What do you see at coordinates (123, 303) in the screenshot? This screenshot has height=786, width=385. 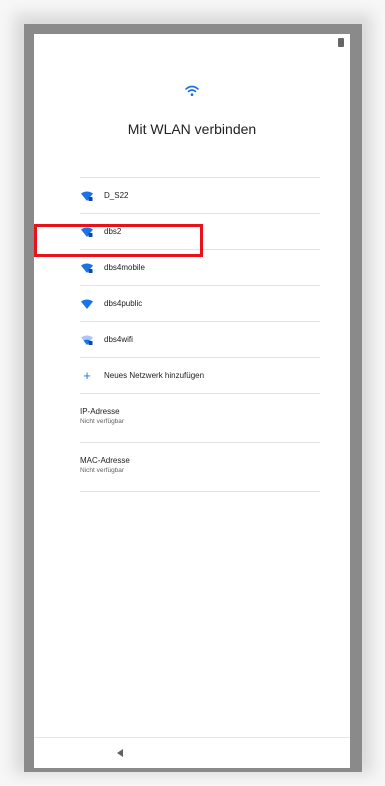 I see `network-label: dbs4public` at bounding box center [123, 303].